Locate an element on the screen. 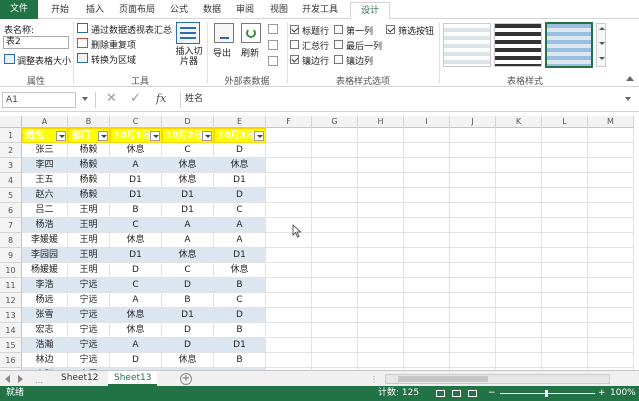 Image resolution: width=639 pixels, height=401 pixels. refresh-button: 刷新 is located at coordinates (250, 52).